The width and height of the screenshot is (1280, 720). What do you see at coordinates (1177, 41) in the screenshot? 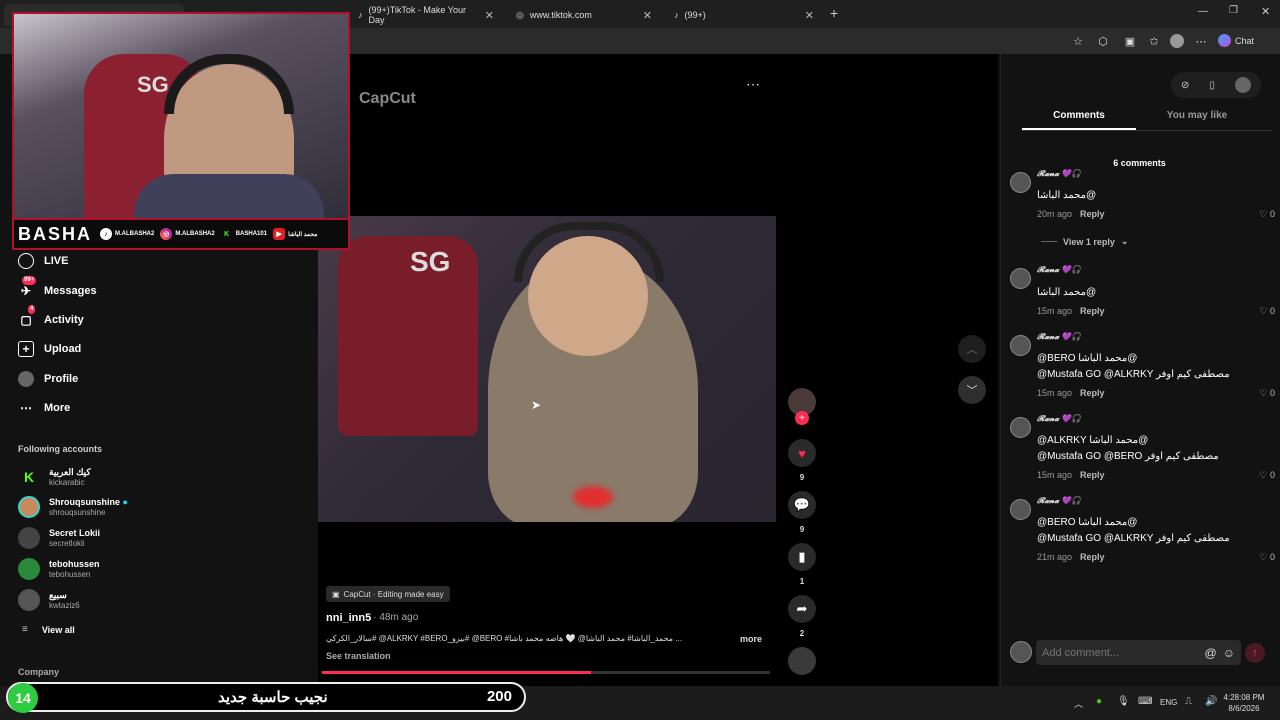
I see `profile-avatar` at bounding box center [1177, 41].